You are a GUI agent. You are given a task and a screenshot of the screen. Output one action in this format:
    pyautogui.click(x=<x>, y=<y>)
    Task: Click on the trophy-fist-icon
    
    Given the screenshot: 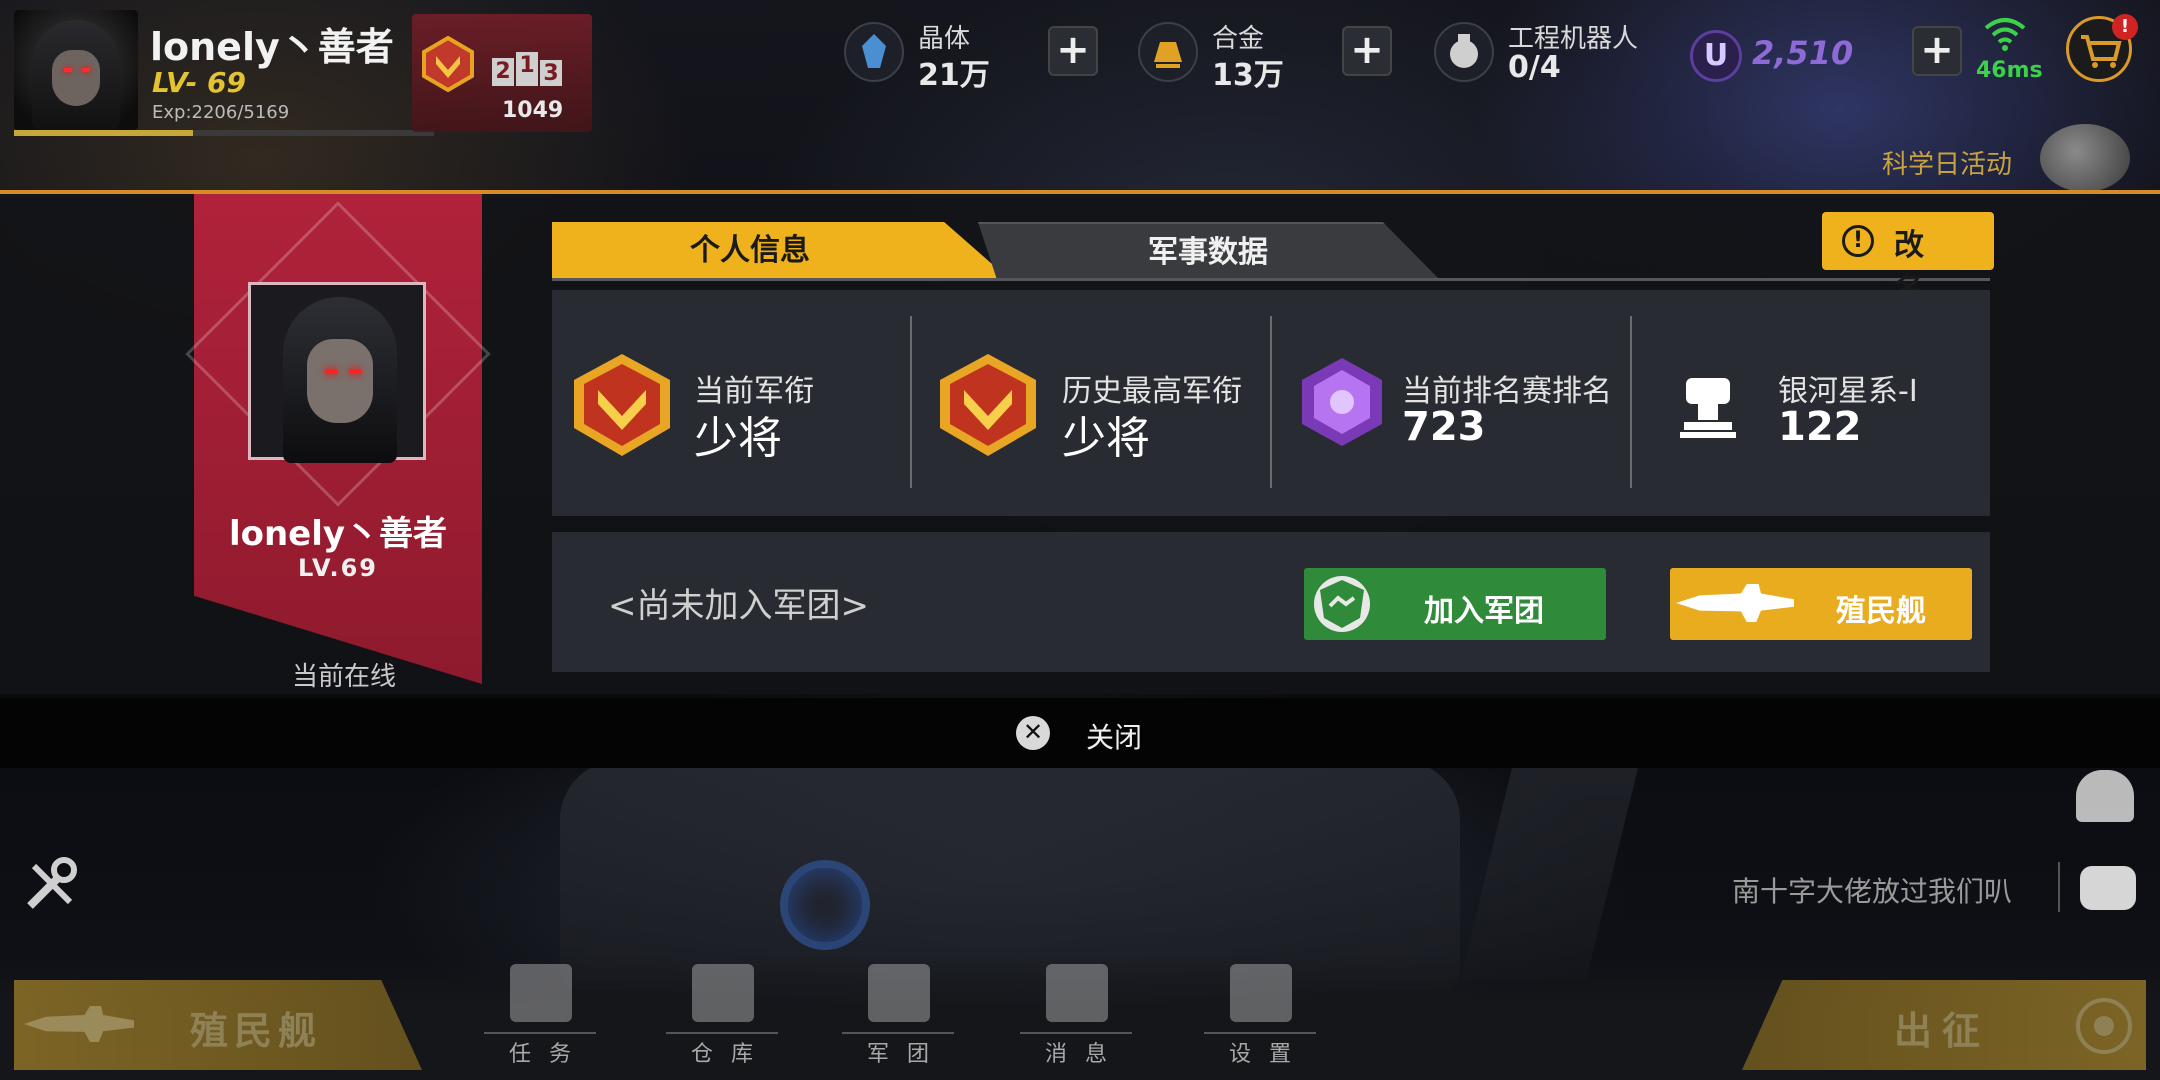 What is the action you would take?
    pyautogui.click(x=1708, y=408)
    